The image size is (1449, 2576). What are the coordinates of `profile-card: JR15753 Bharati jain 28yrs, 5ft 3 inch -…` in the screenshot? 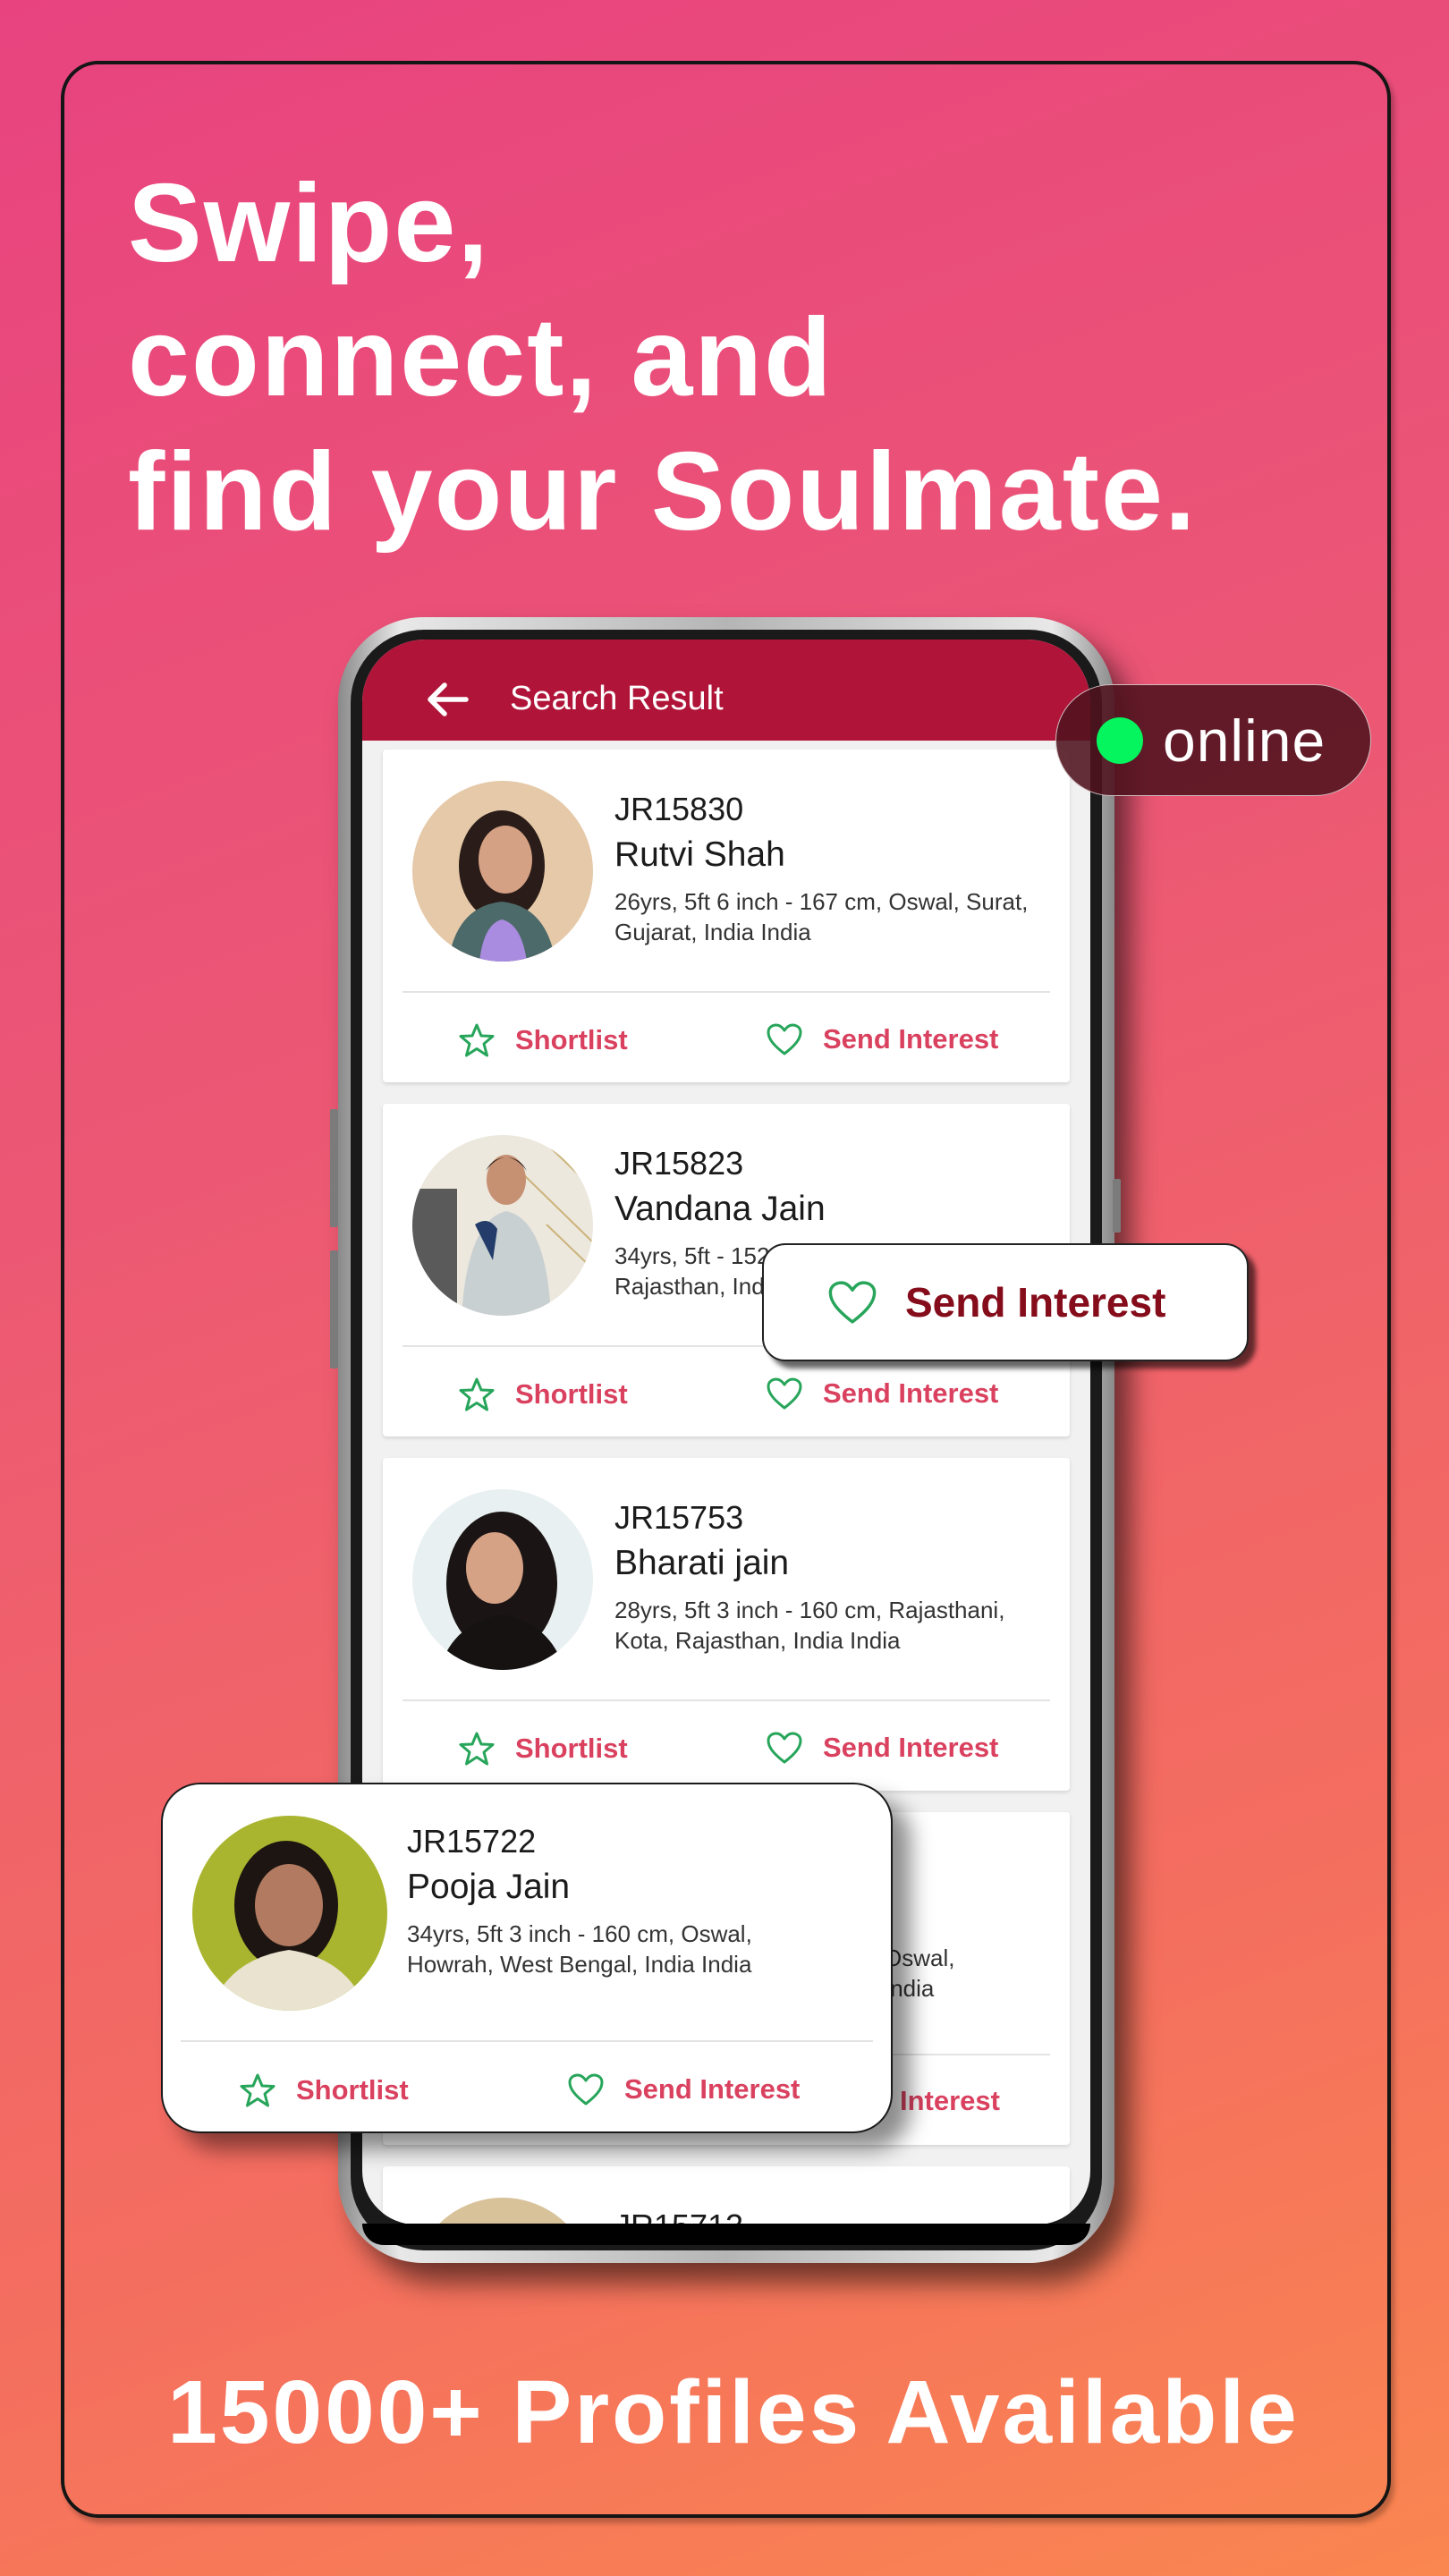 It's located at (726, 1624).